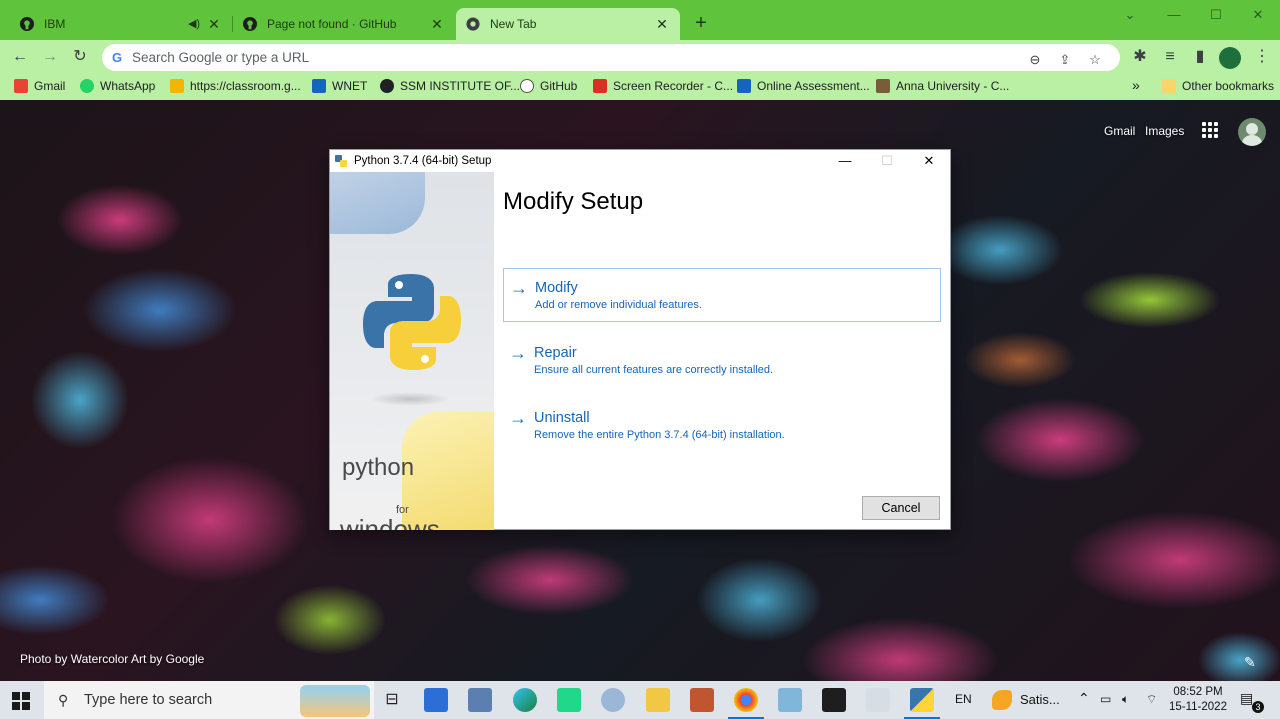 Image resolution: width=1280 pixels, height=719 pixels. What do you see at coordinates (1174, 15) in the screenshot?
I see `minimize-button: —` at bounding box center [1174, 15].